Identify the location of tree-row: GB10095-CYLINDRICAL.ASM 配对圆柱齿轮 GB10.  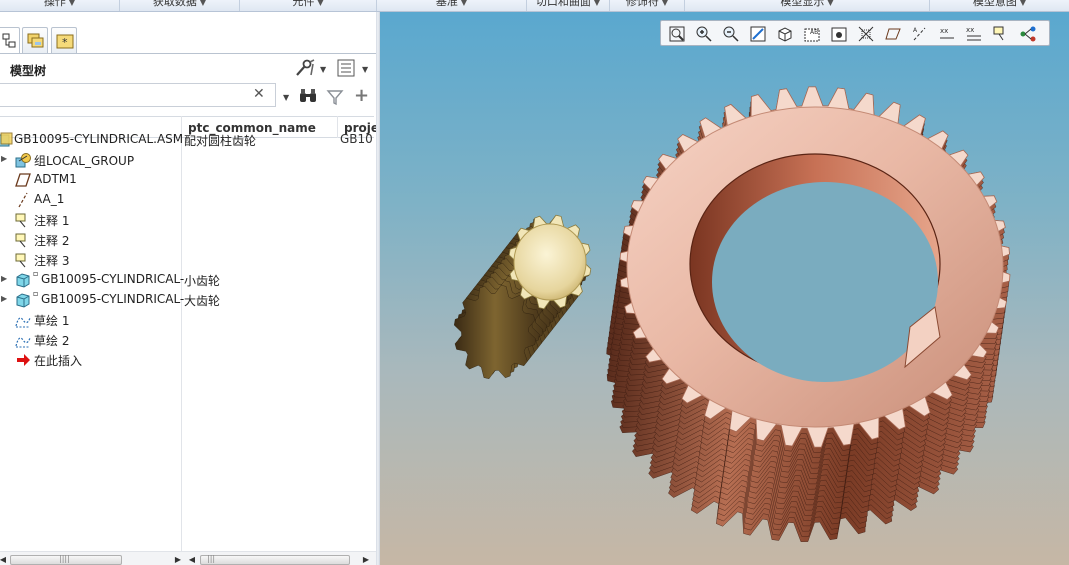
(187, 140).